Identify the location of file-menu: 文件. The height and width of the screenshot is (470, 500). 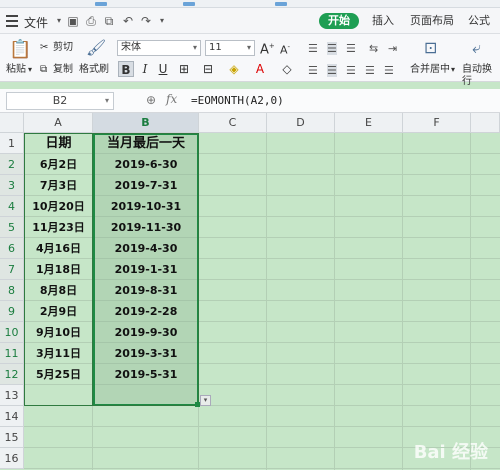
(36, 22).